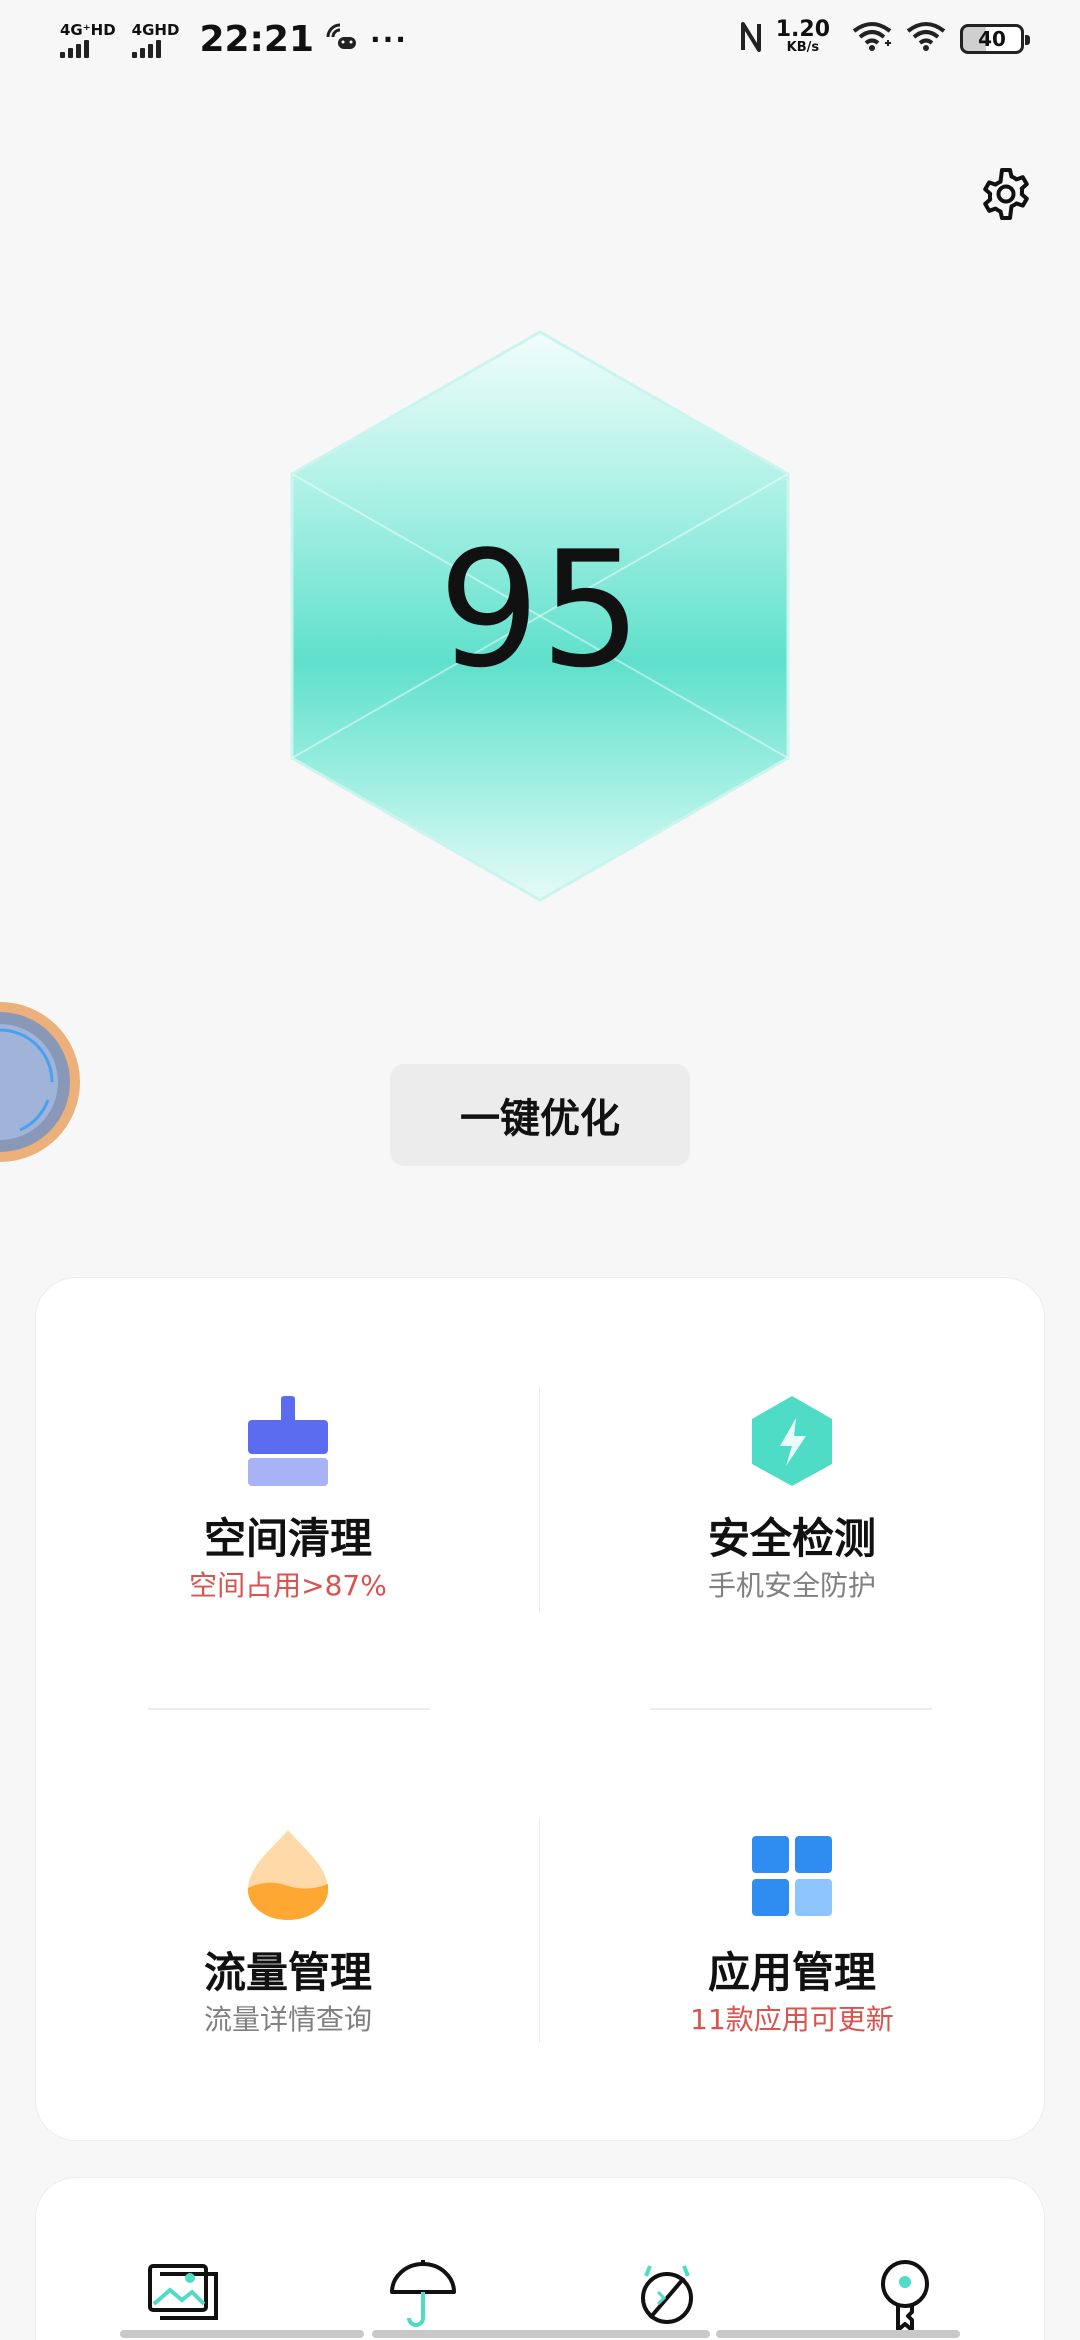 The height and width of the screenshot is (2340, 1080). I want to click on umbrella-icon, so click(423, 2295).